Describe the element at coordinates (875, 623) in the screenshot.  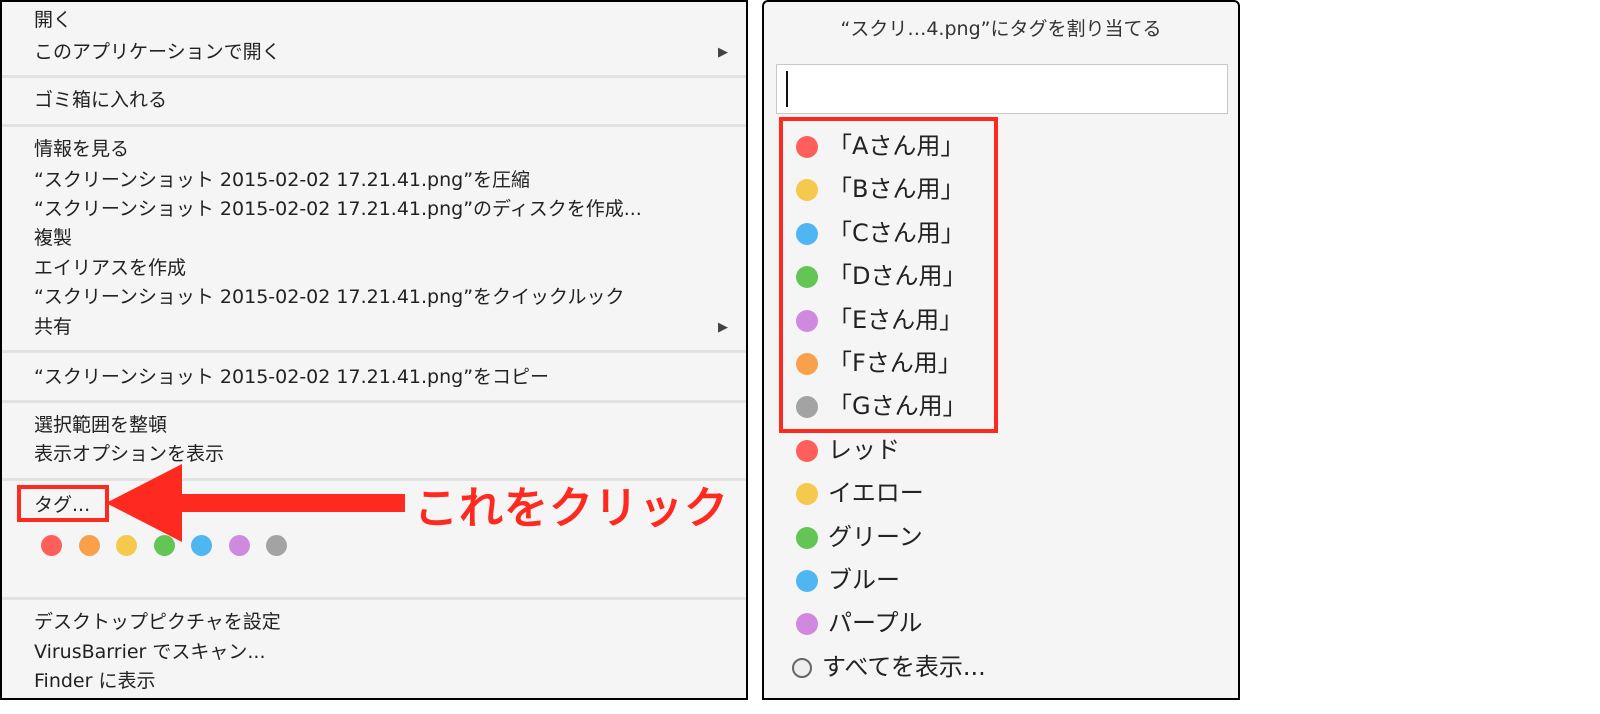
I see `tag-label: パープル` at that location.